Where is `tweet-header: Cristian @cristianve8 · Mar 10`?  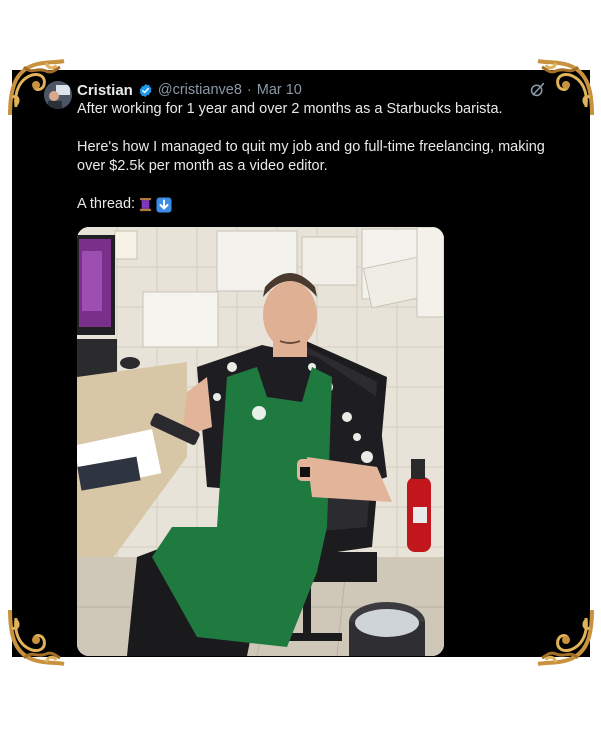
tweet-header: Cristian @cristianve8 · Mar 10 is located at coordinates (189, 90).